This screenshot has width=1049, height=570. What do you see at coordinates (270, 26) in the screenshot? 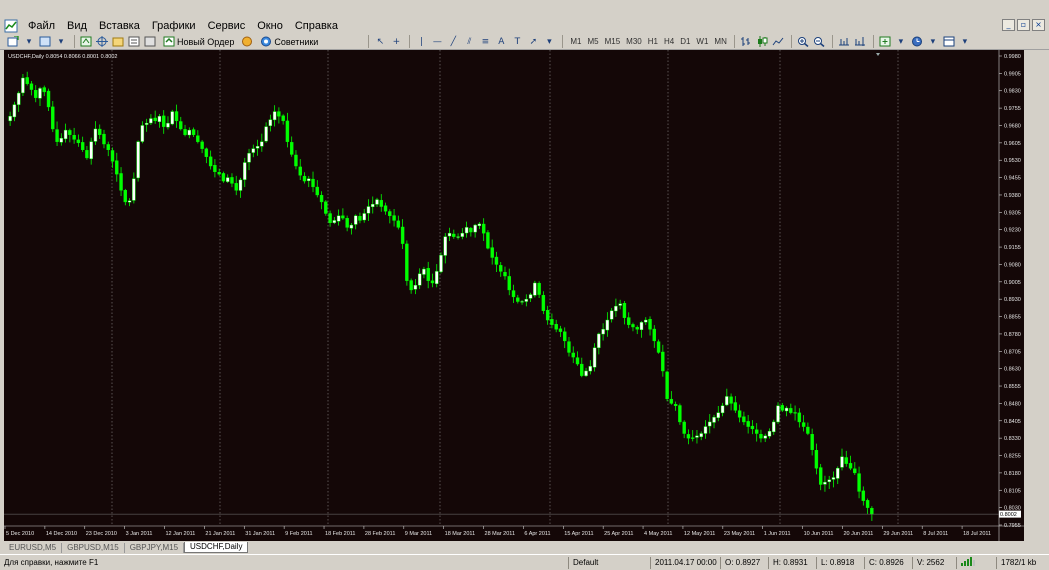
I see `menu-window: Окно` at bounding box center [270, 26].